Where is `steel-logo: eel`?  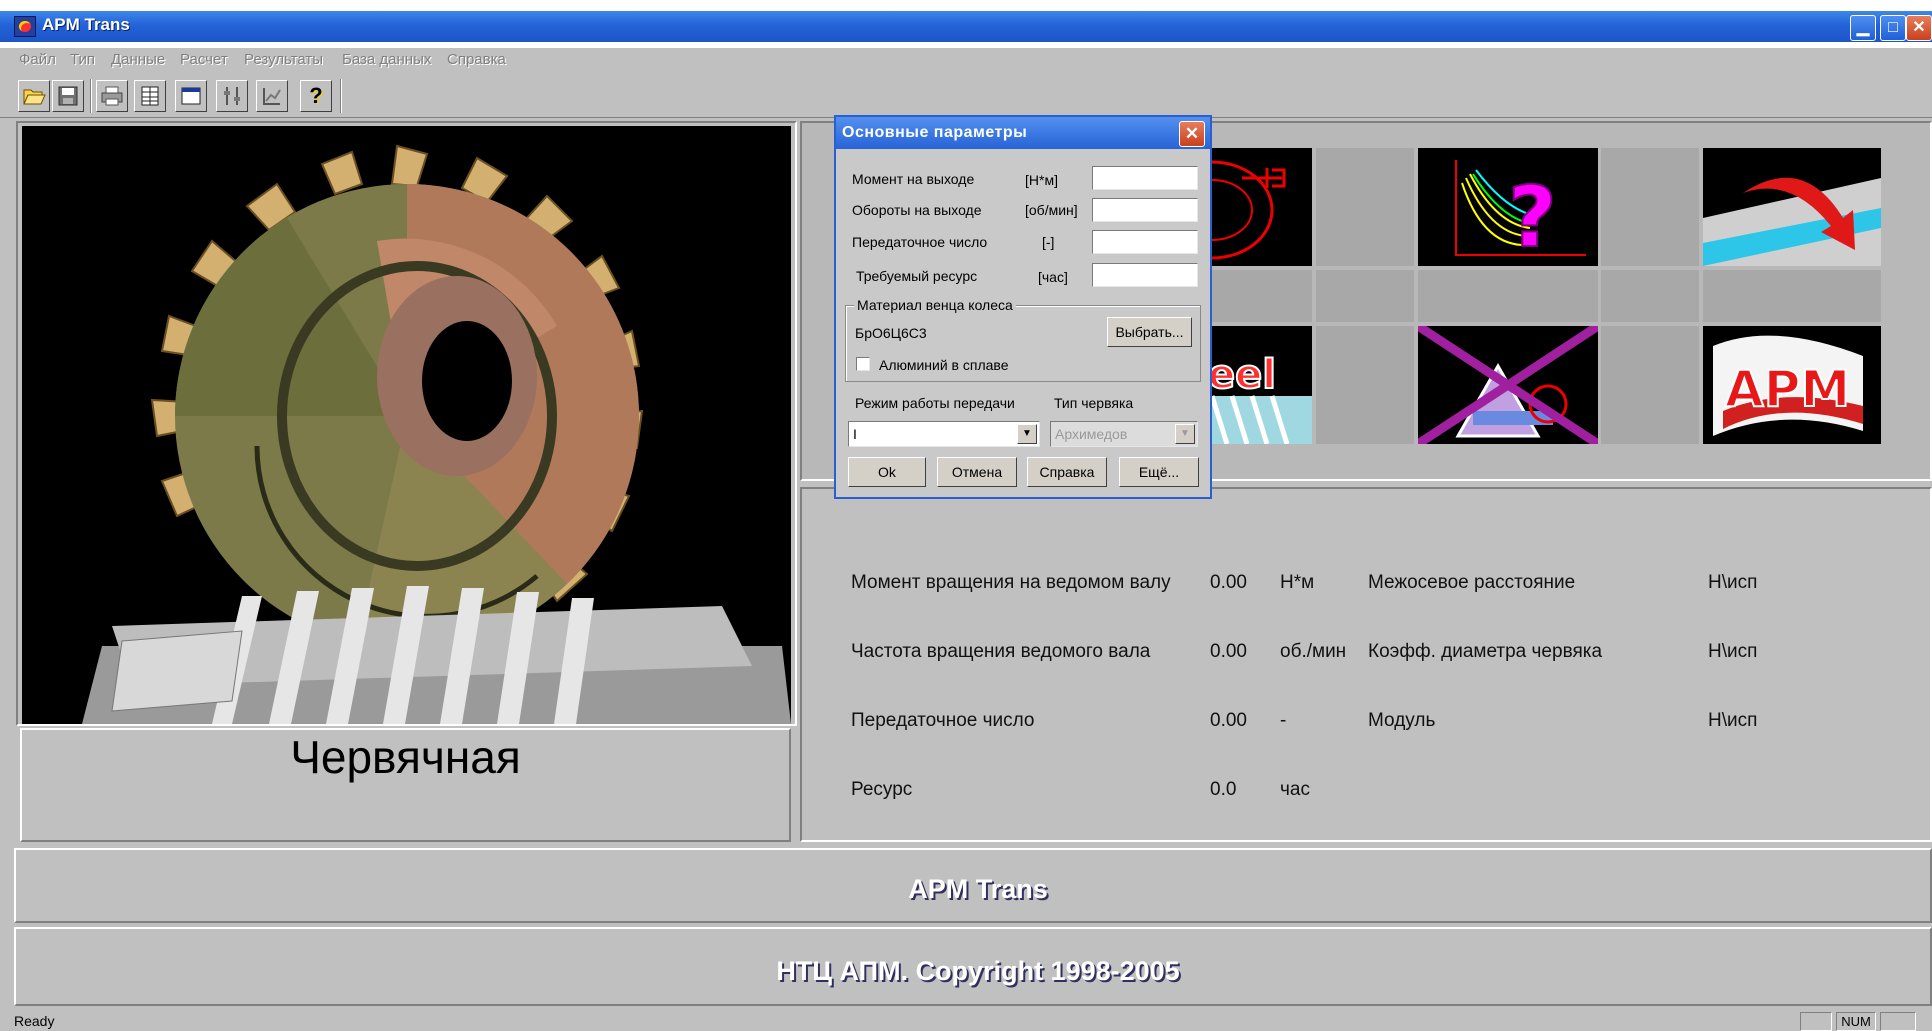
steel-logo: eel is located at coordinates (1244, 375).